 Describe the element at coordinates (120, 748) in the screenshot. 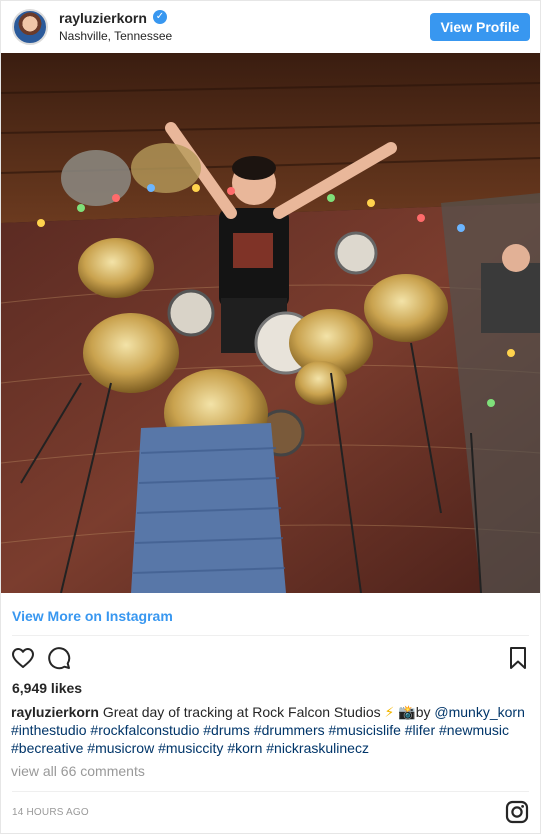

I see `hashtag-link: #musicrow` at that location.